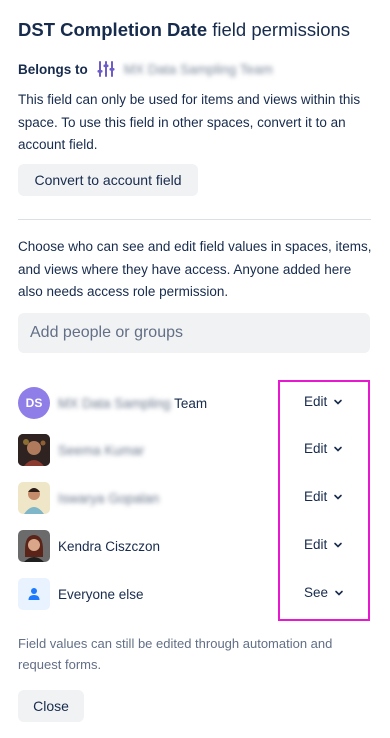 The image size is (390, 738). I want to click on belongs-to-row: Belongs to MX Data Sampling Team, so click(145, 69).